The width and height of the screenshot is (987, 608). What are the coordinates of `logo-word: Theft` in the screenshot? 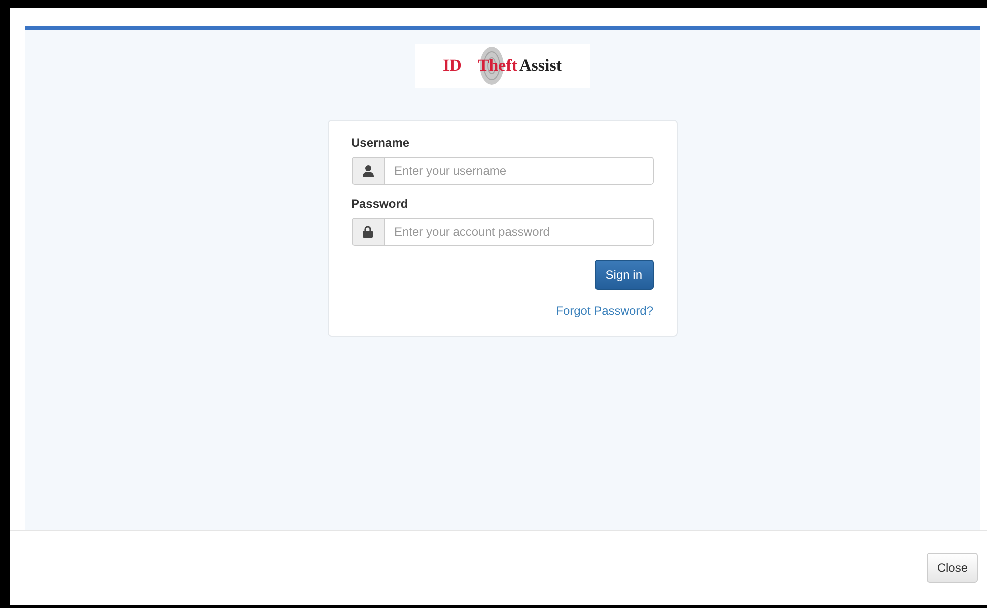 It's located at (498, 66).